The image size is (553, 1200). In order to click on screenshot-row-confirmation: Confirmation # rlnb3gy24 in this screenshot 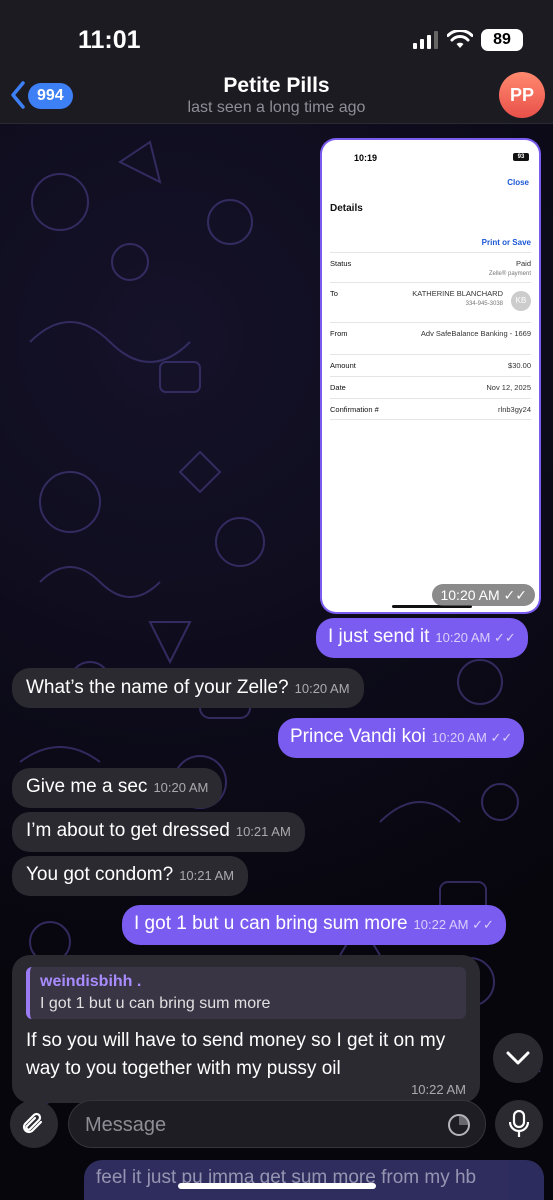, I will do `click(430, 409)`.